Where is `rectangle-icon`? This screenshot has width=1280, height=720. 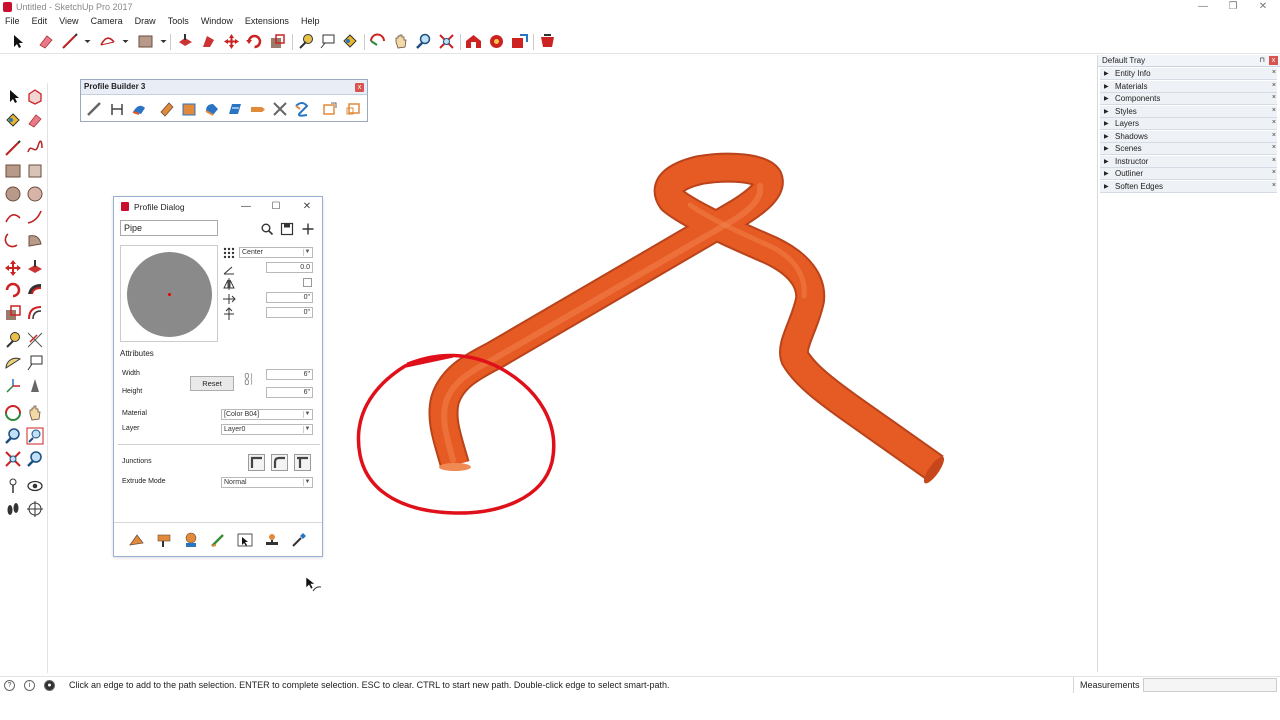 rectangle-icon is located at coordinates (13, 171).